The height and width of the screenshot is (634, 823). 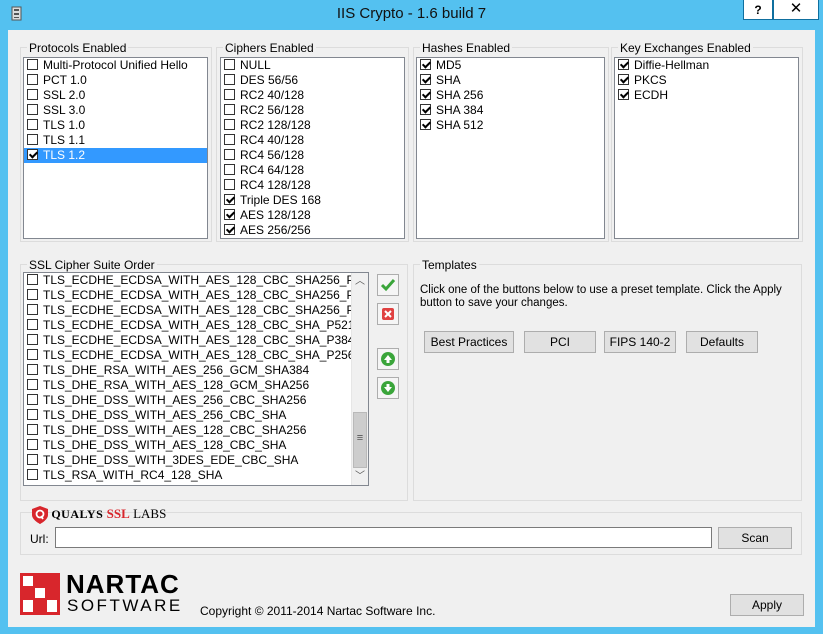 I want to click on url-input, so click(x=383, y=537).